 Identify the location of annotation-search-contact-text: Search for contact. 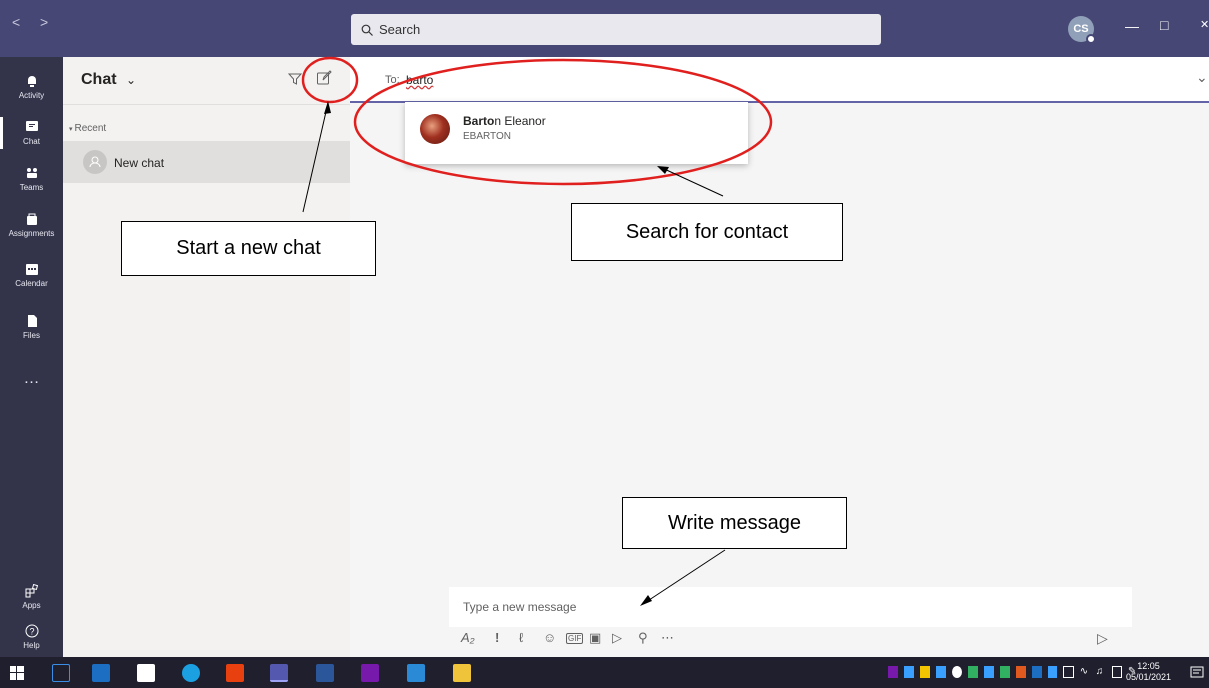
(707, 231).